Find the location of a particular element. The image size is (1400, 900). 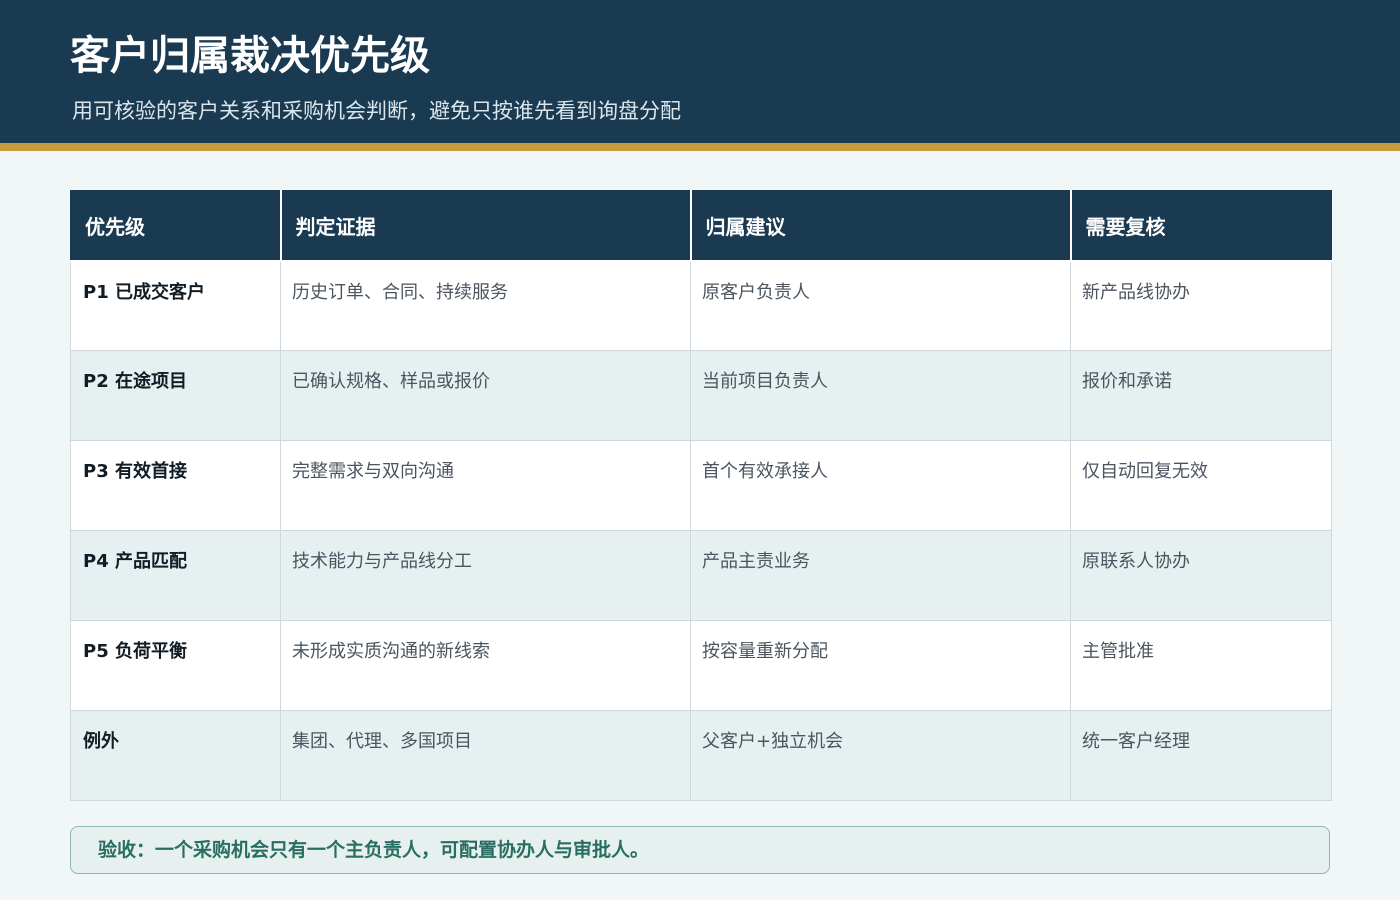

review-cell: 报价和承诺 is located at coordinates (1201, 395).